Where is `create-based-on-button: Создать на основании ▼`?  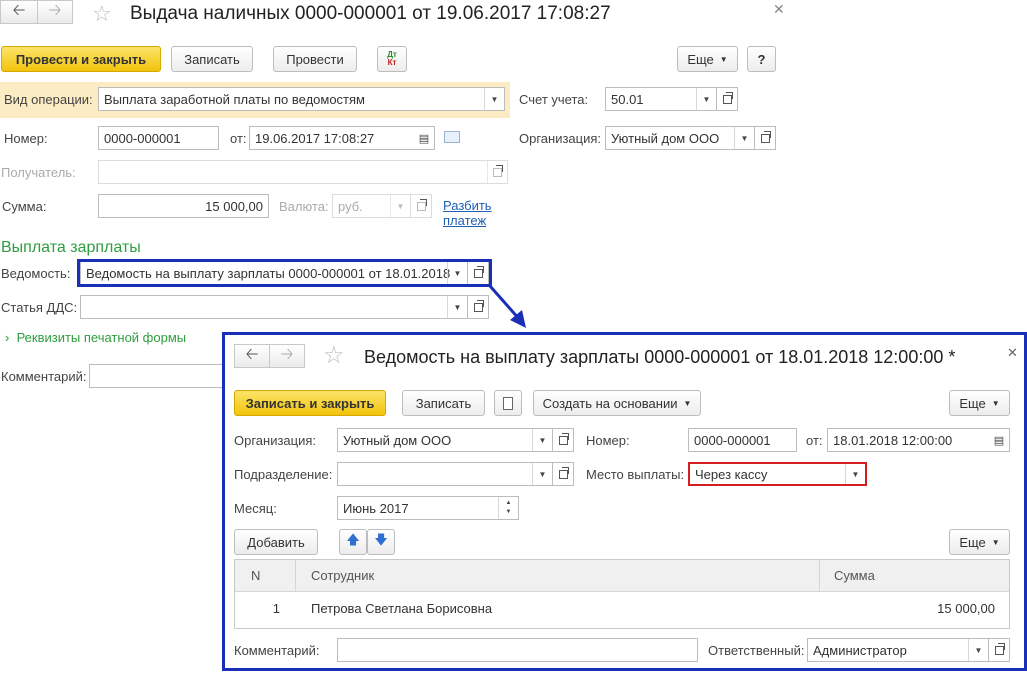
create-based-on-button: Создать на основании ▼ is located at coordinates (617, 403).